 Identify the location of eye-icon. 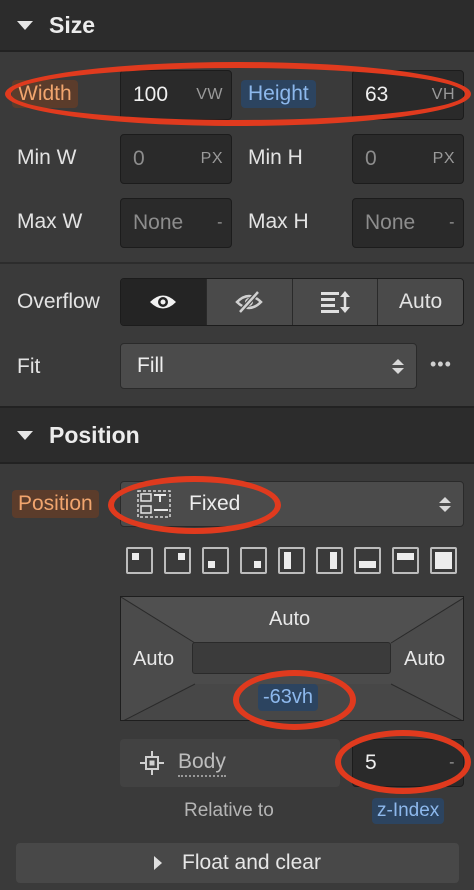
(163, 302).